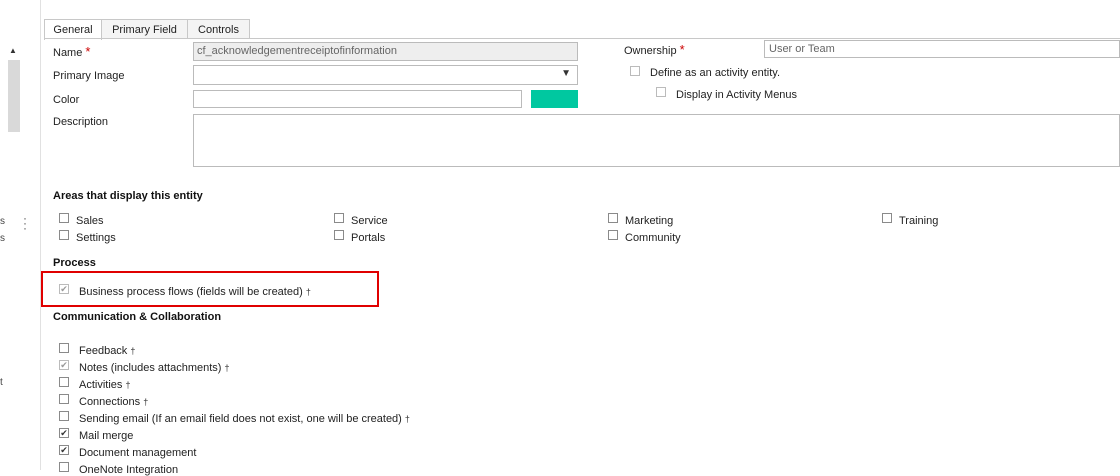  I want to click on process-section-title: Process, so click(74, 263).